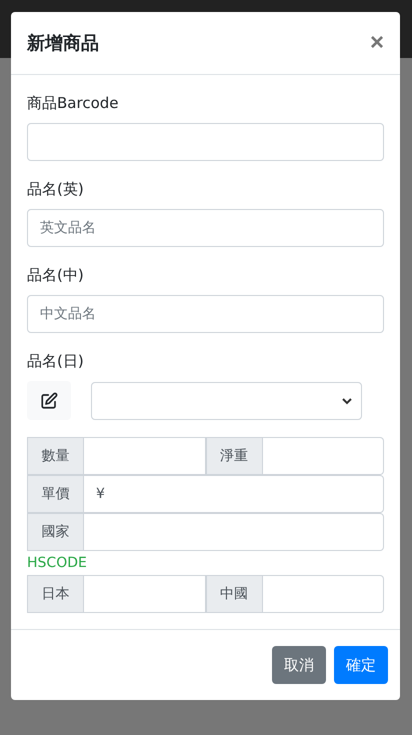 The width and height of the screenshot is (412, 735). What do you see at coordinates (55, 494) in the screenshot?
I see `input-addon: 單價` at bounding box center [55, 494].